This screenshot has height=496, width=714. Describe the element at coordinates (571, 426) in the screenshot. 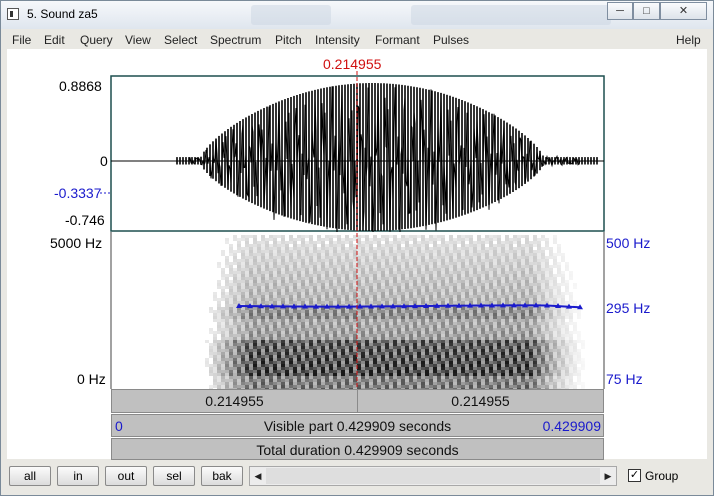

I see `visible-end-time: 0.429909` at that location.